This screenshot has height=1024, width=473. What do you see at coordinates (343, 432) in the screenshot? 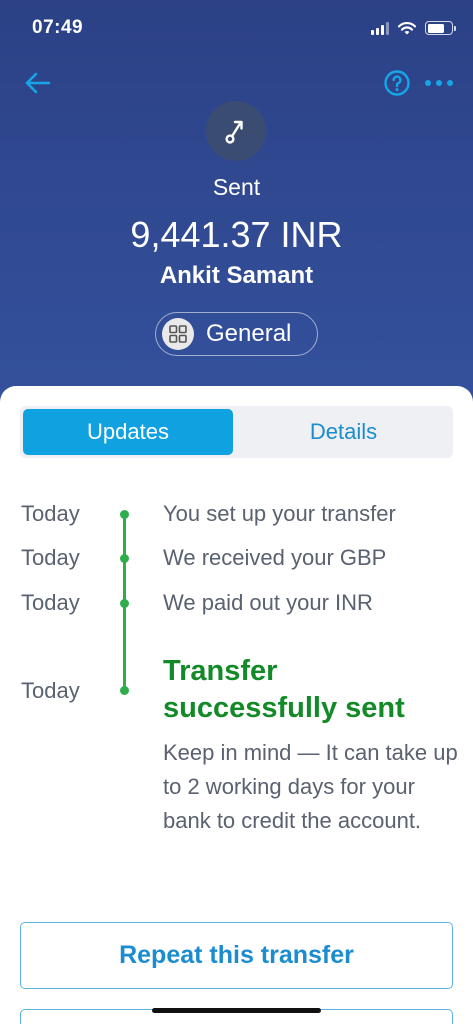
I see `tab-details: Details` at bounding box center [343, 432].